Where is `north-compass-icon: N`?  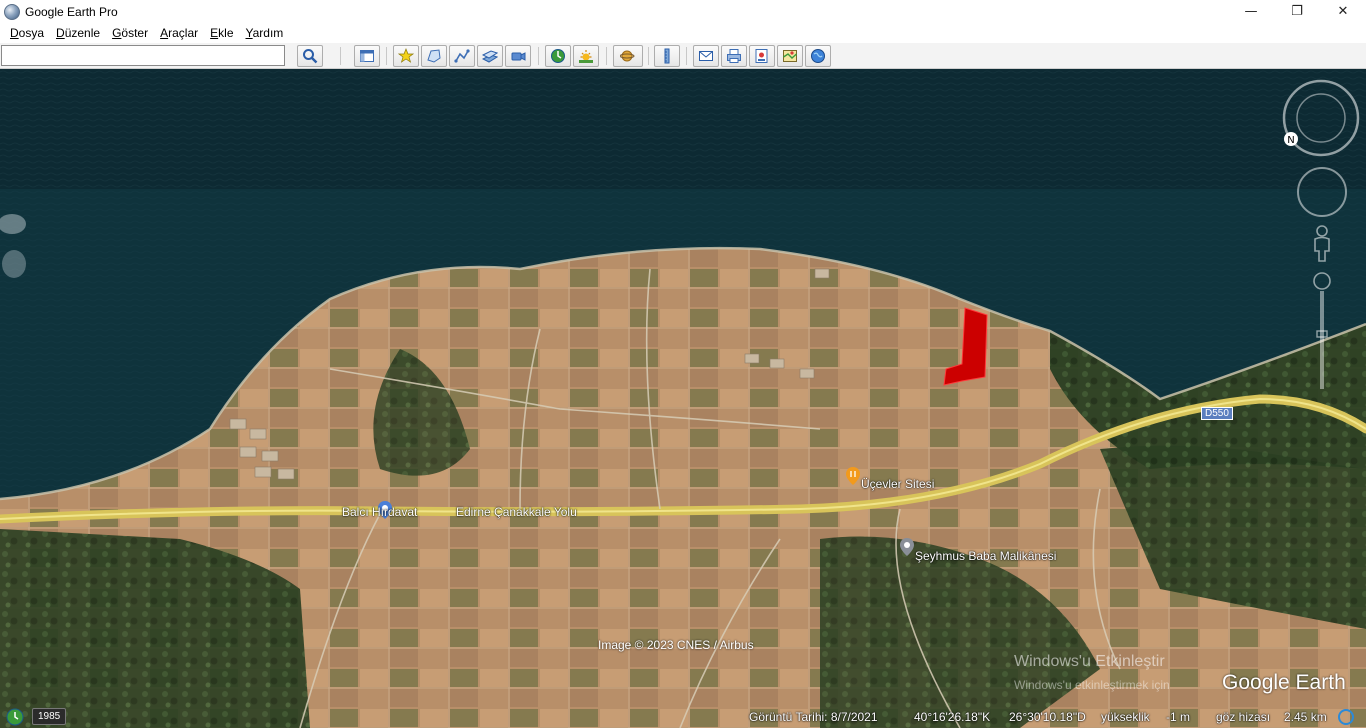
north-compass-icon: N is located at coordinates (1291, 139).